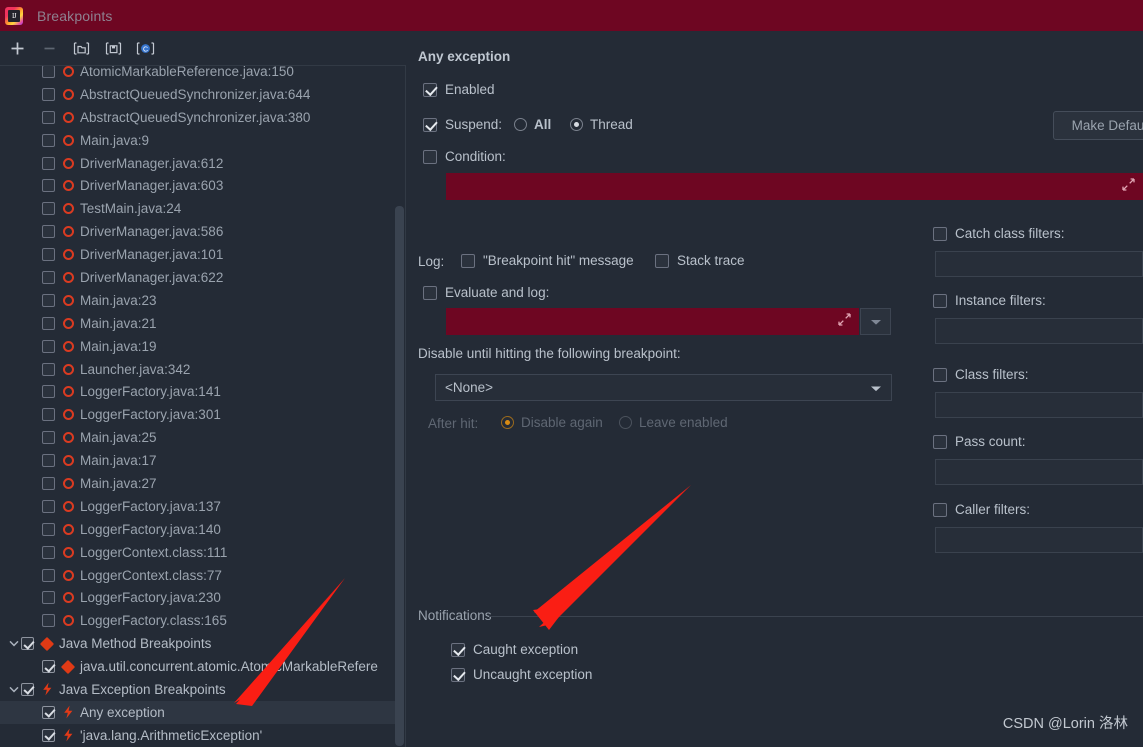  Describe the element at coordinates (989, 300) in the screenshot. I see `instance-filters-row: Instance filters:` at that location.